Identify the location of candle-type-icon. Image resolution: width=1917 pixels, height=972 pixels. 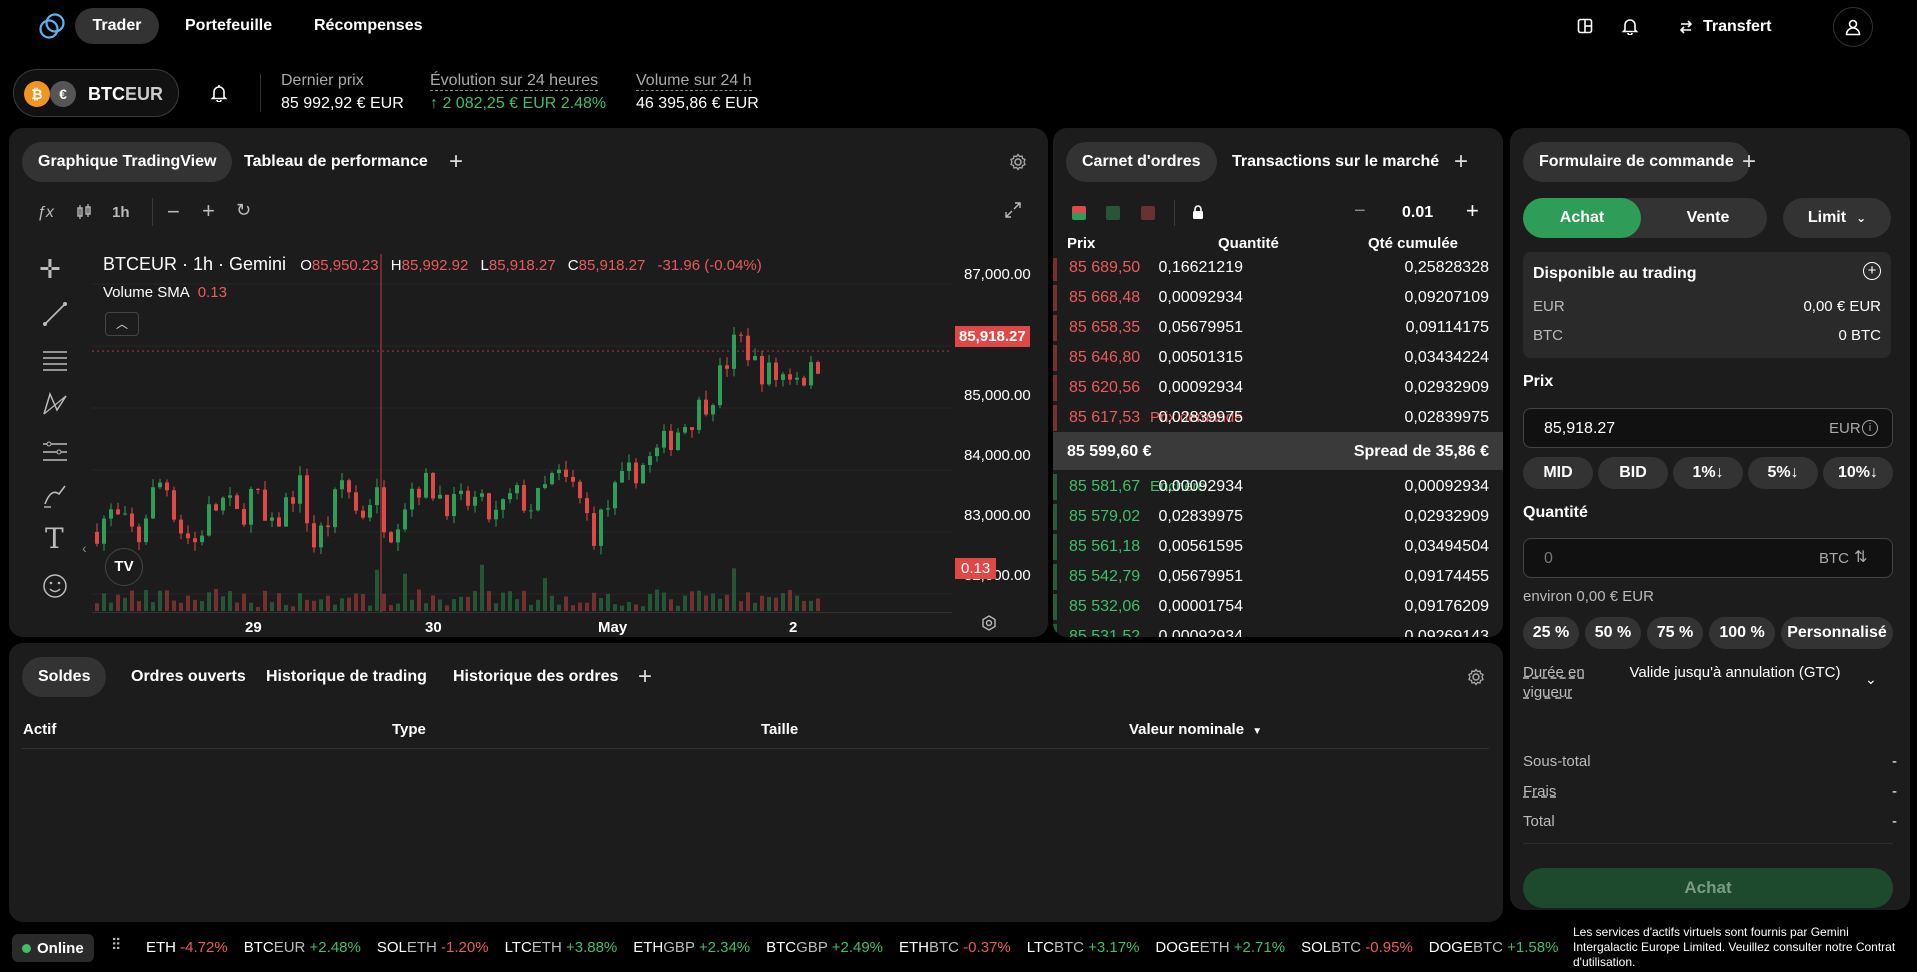
(84, 212).